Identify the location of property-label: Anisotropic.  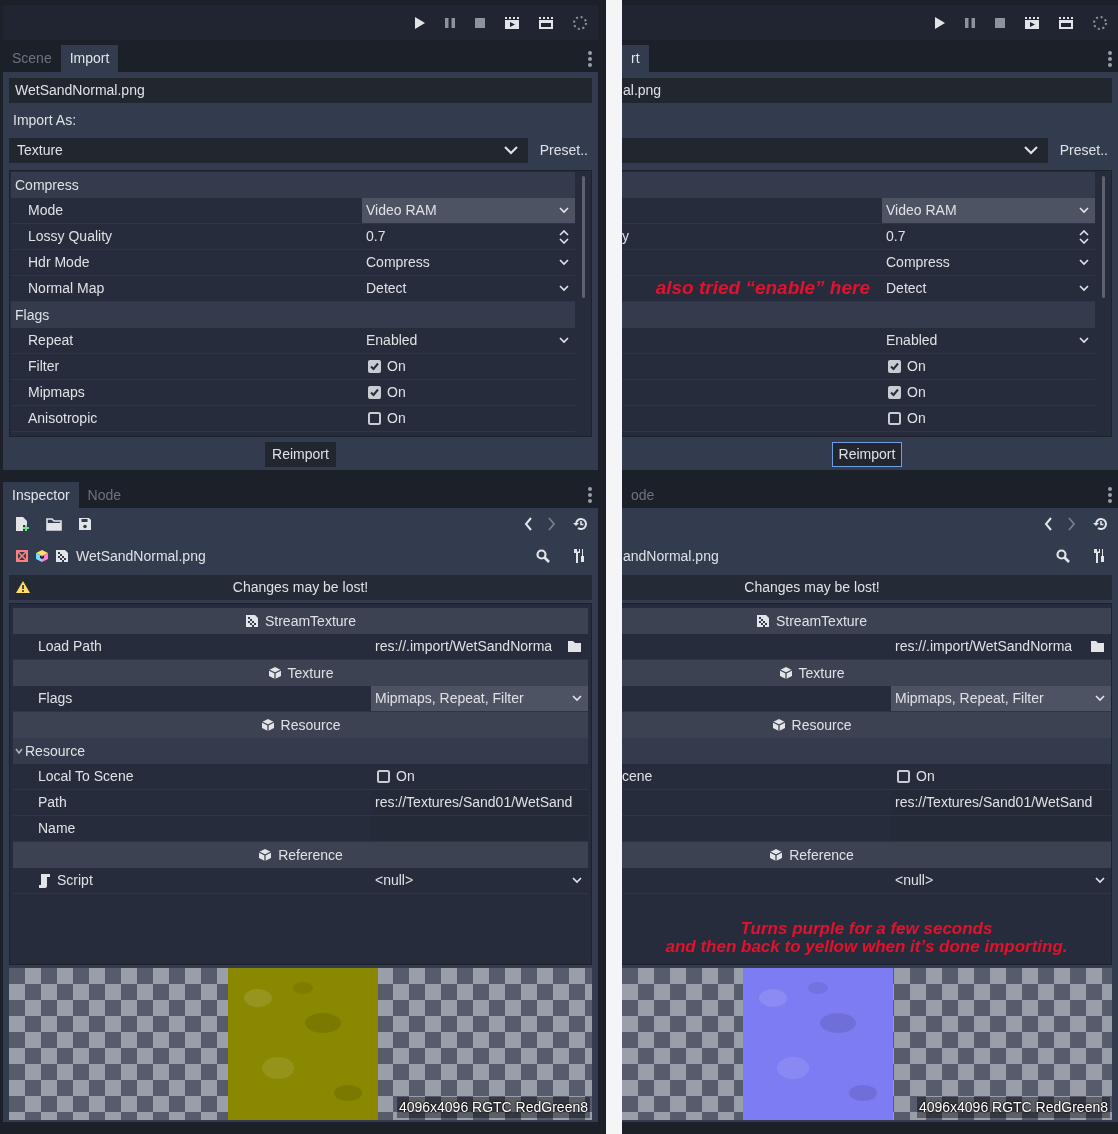
(63, 418).